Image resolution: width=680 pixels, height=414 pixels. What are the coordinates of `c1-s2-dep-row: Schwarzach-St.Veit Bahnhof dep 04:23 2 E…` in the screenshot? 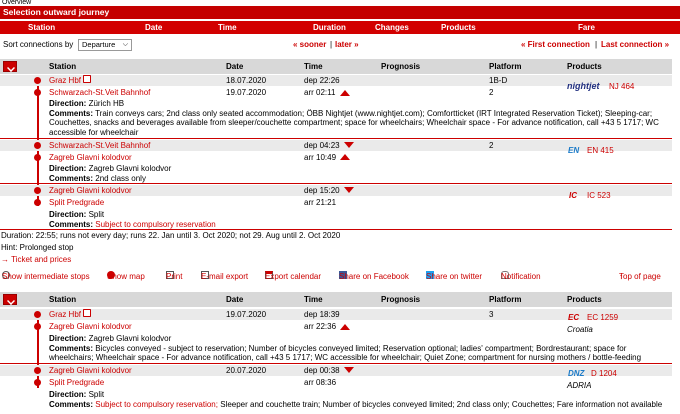 It's located at (336, 147).